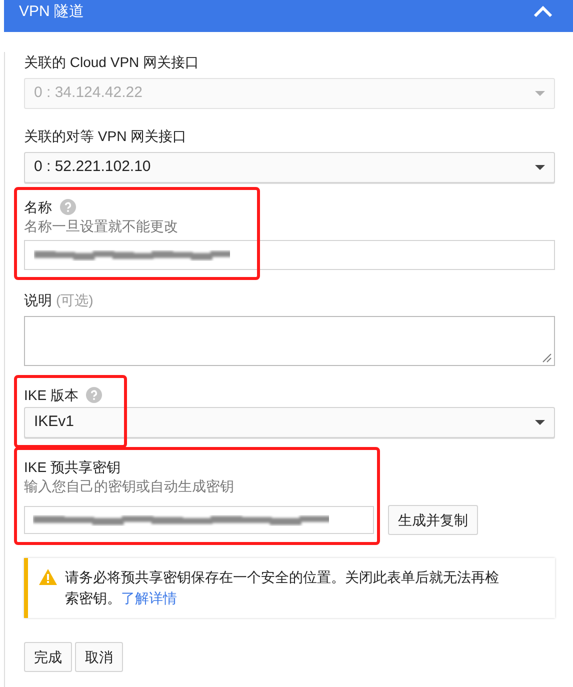 This screenshot has width=573, height=687. Describe the element at coordinates (289, 341) in the screenshot. I see `description-text-area` at that location.